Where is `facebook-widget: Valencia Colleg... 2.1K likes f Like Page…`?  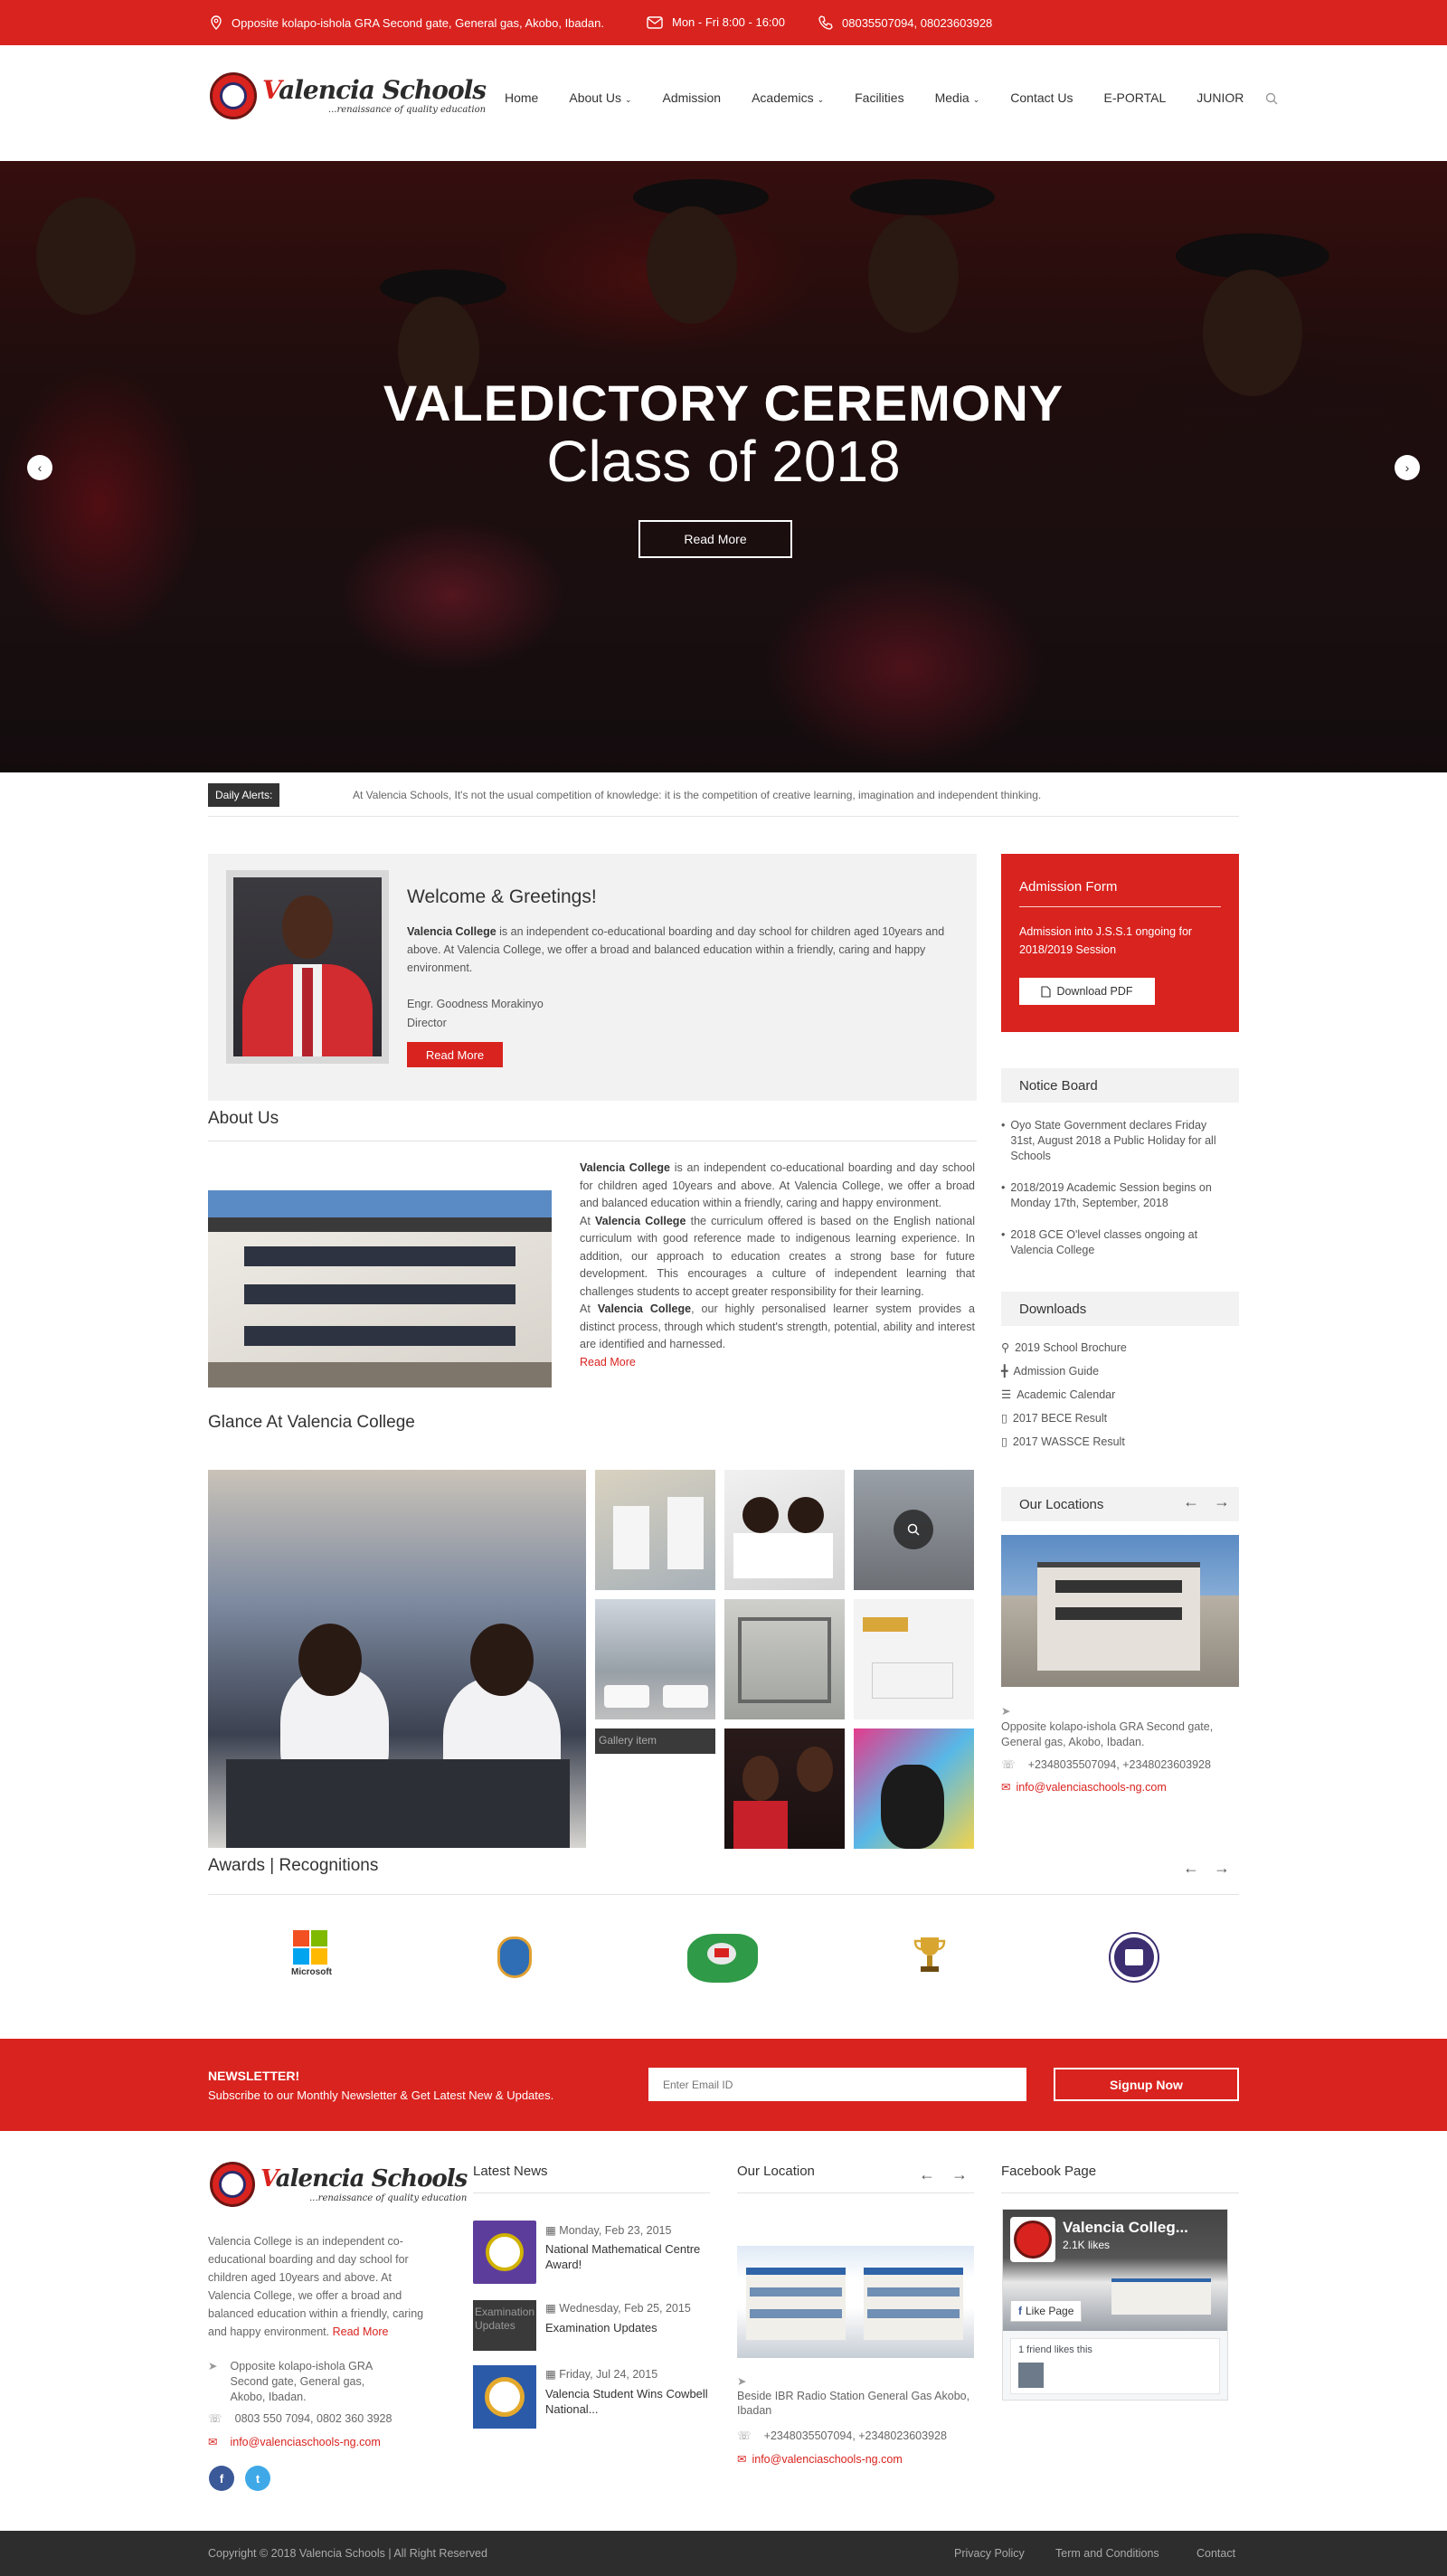 facebook-widget: Valencia Colleg... 2.1K likes f Like Page… is located at coordinates (1115, 2305).